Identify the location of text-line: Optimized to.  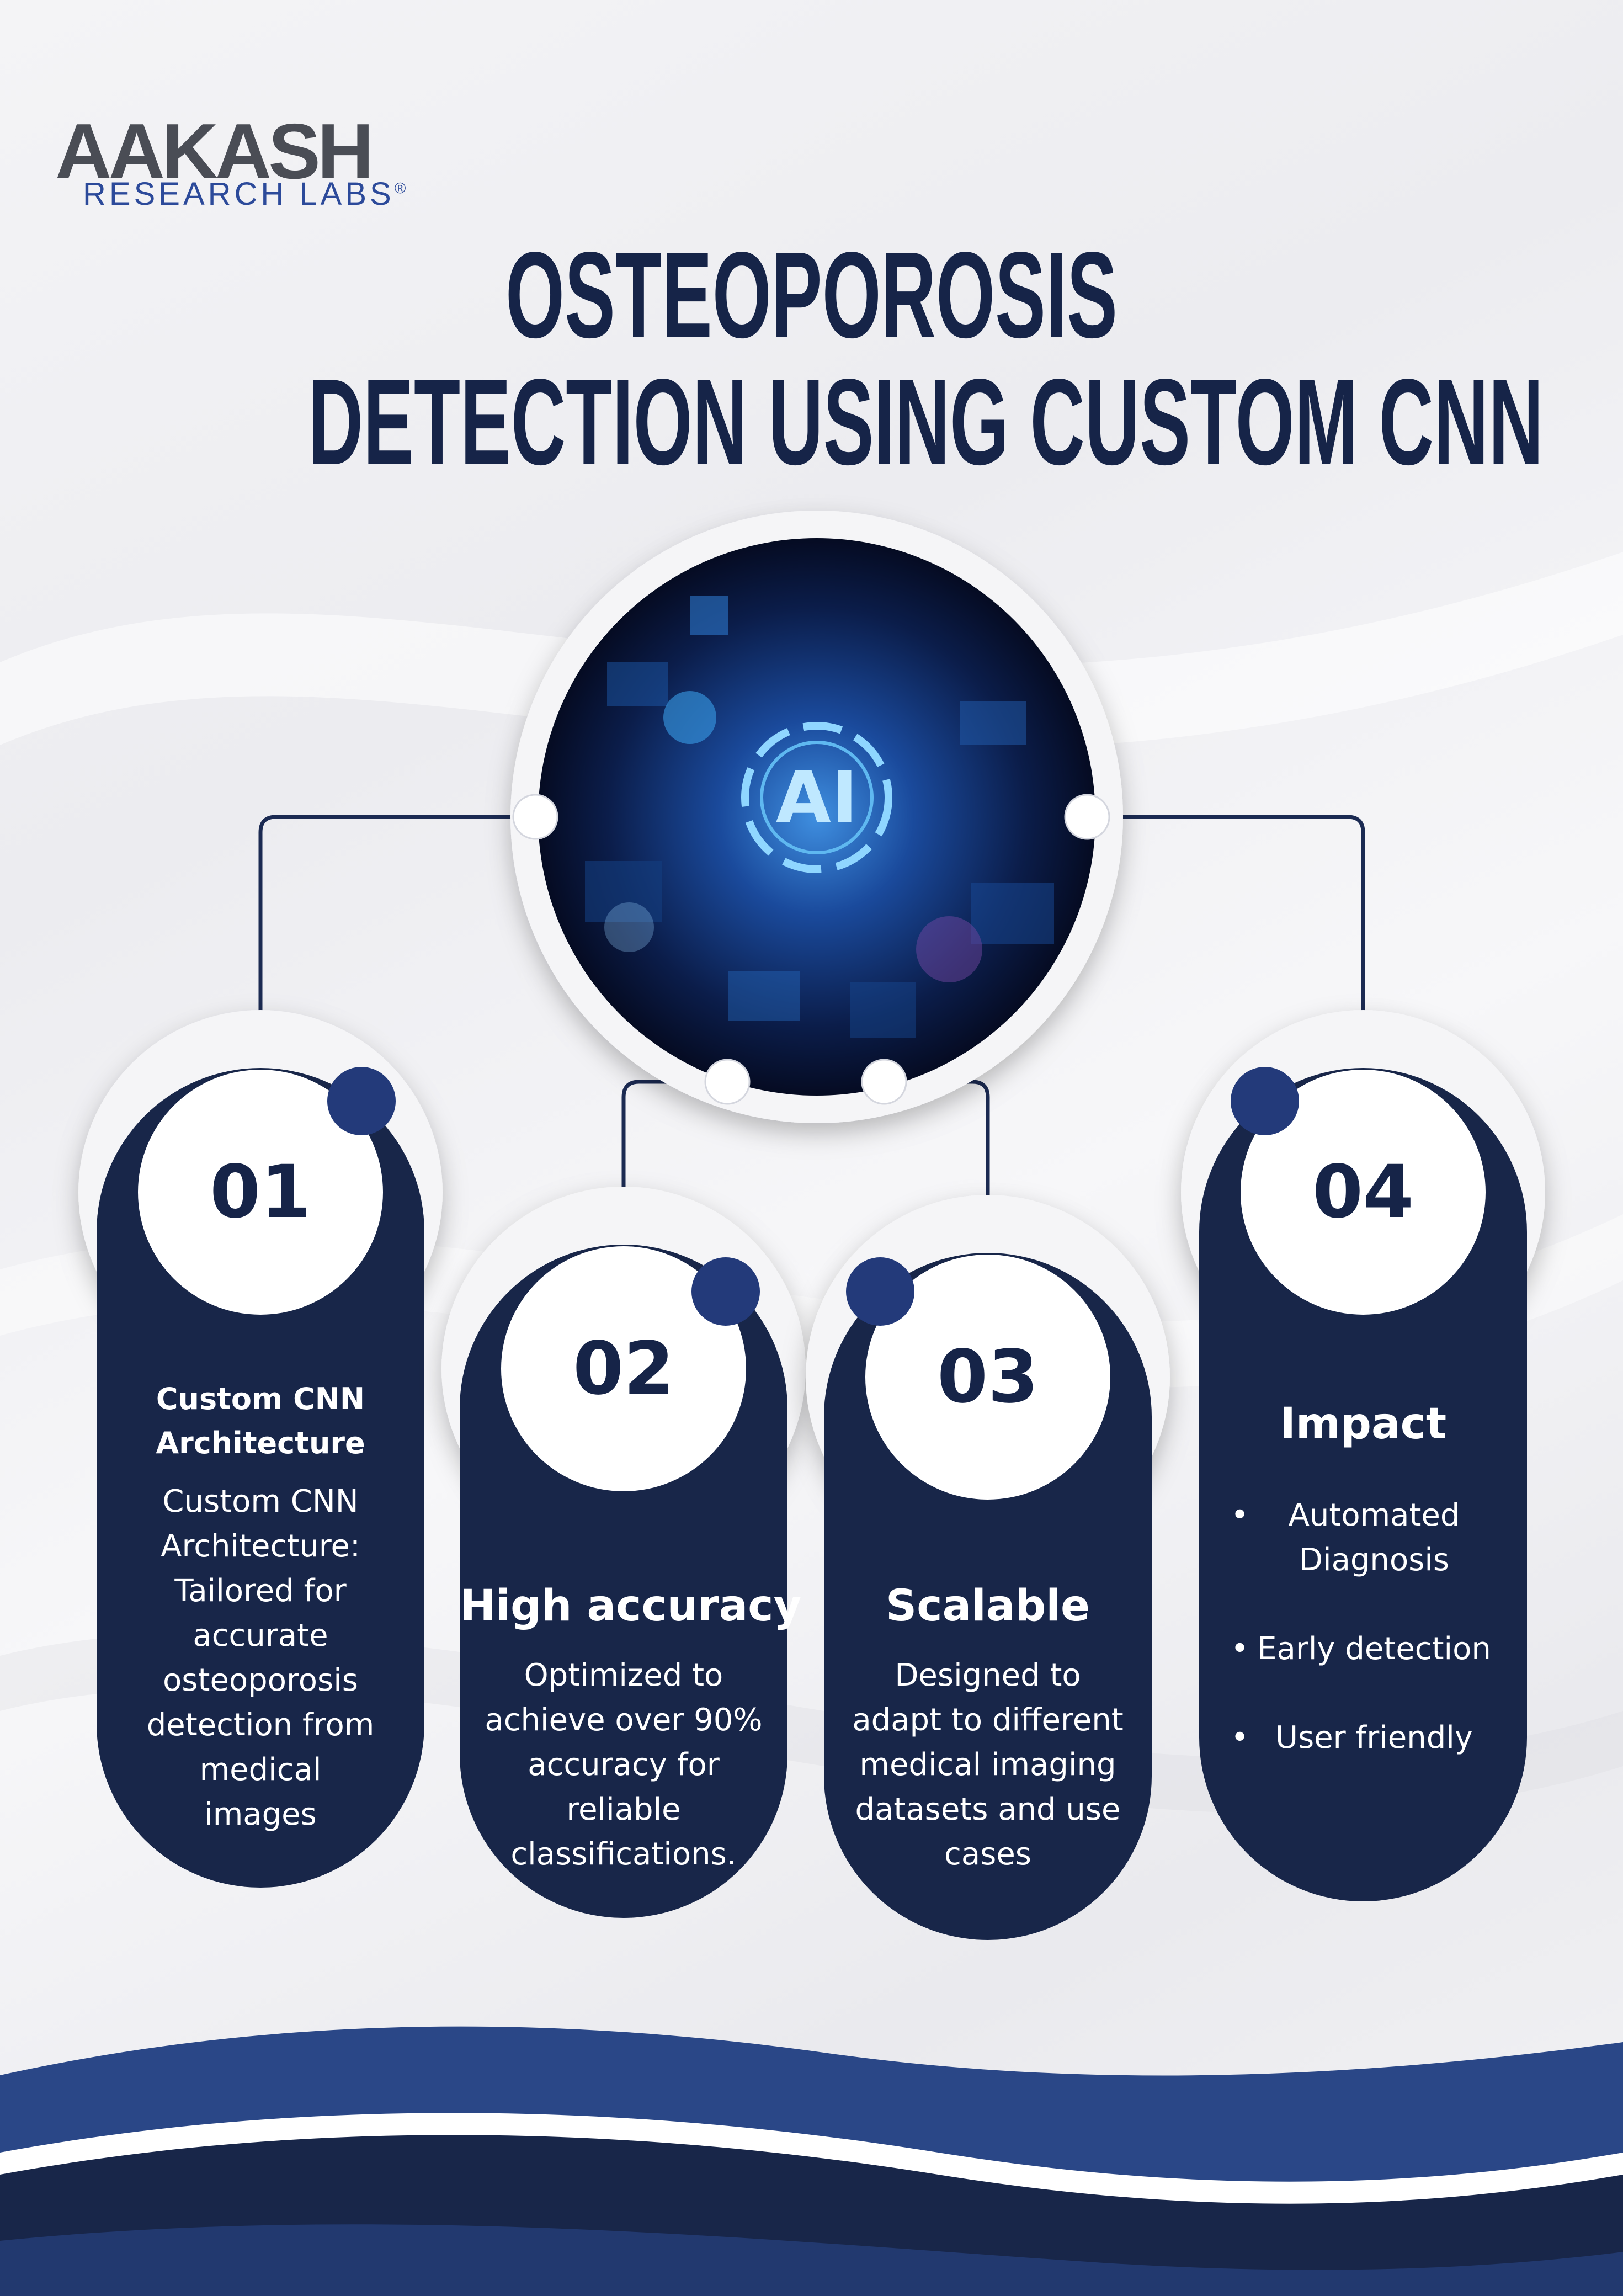
(623, 1675).